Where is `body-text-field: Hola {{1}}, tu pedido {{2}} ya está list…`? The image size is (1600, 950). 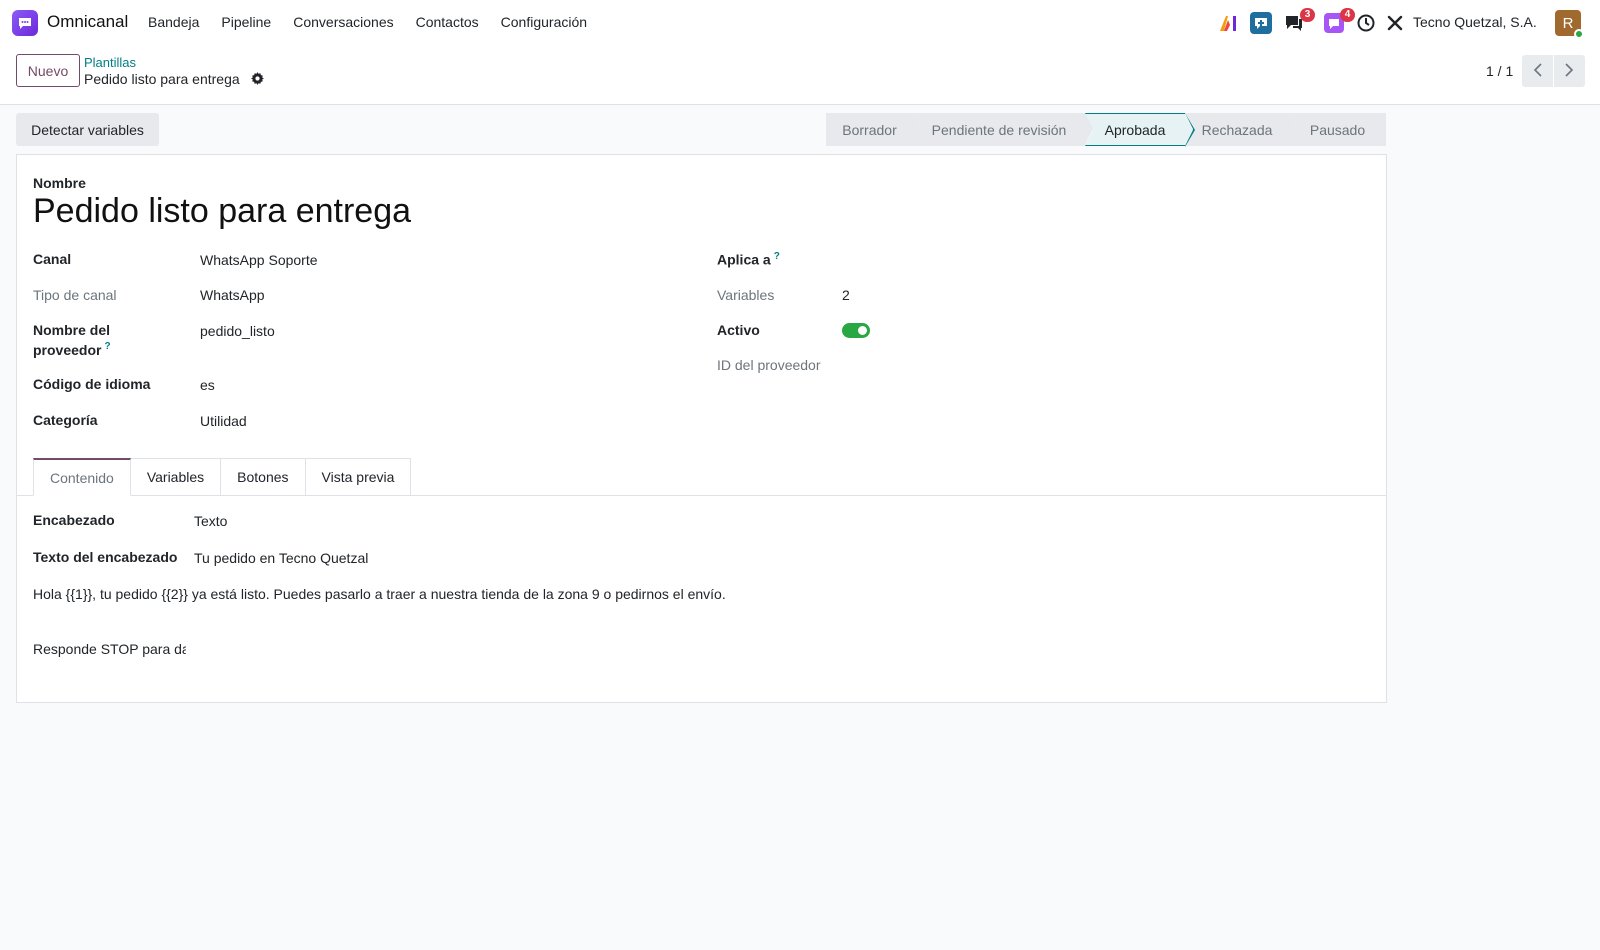
body-text-field: Hola {{1}}, tu pedido {{2}} ya está list… is located at coordinates (379, 594).